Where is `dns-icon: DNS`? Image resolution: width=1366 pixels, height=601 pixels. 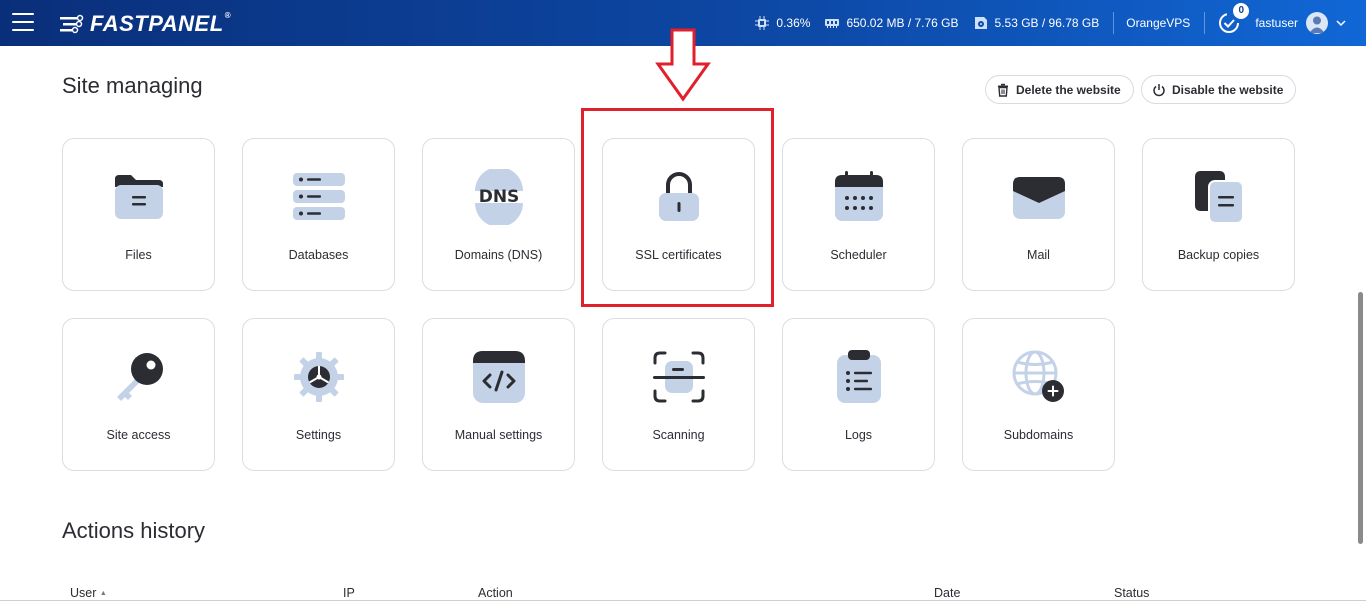
dns-icon: DNS is located at coordinates (498, 197).